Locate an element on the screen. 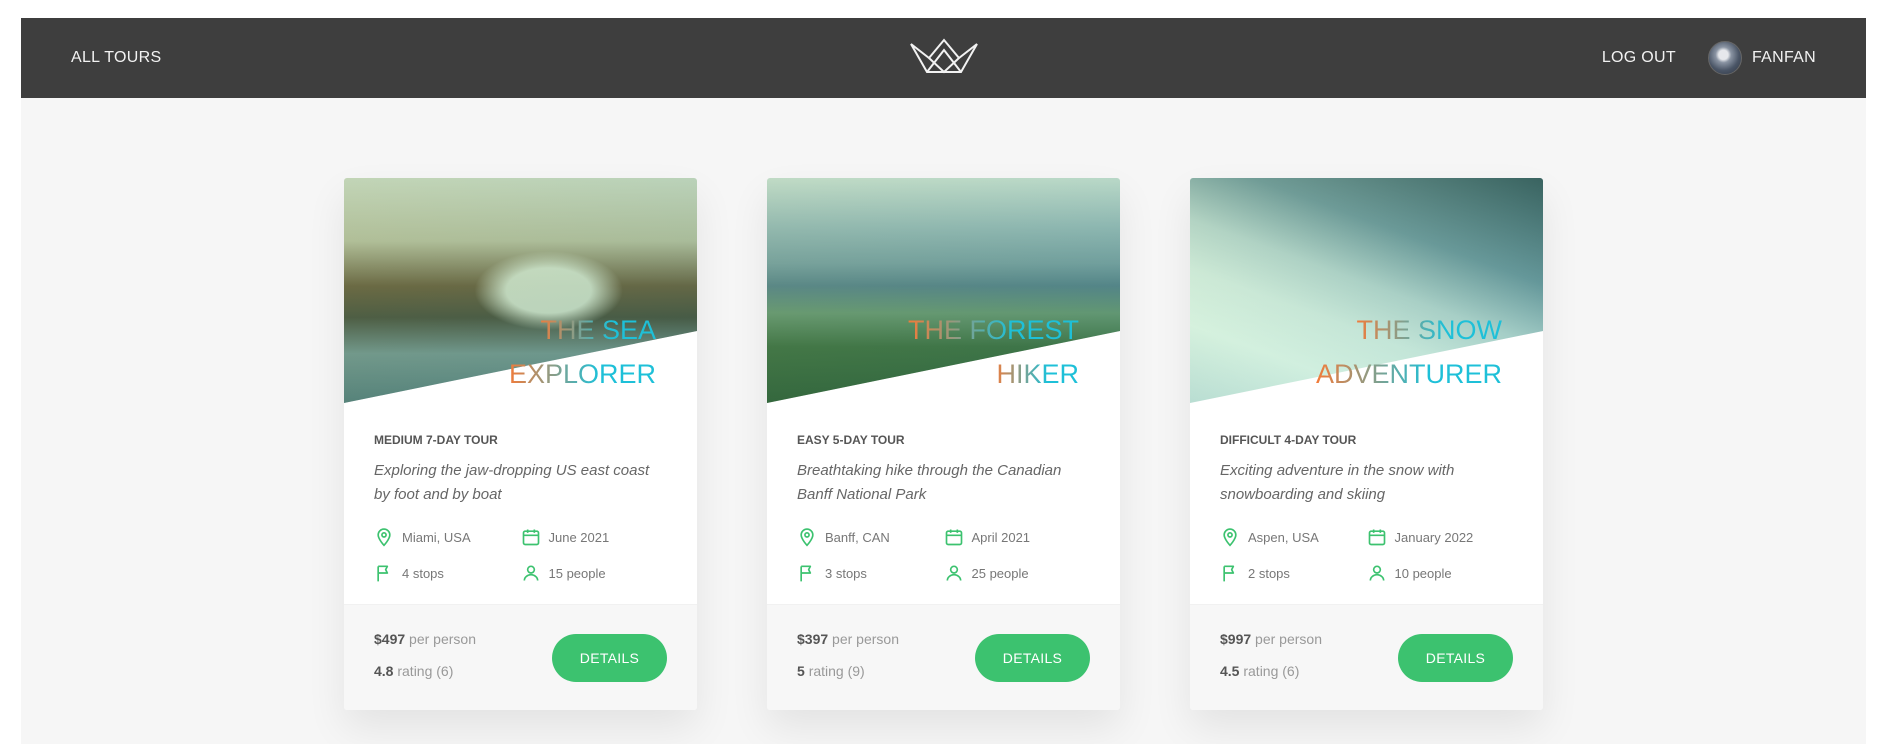  tour-name-line2: HIKER is located at coordinates (1037, 374).